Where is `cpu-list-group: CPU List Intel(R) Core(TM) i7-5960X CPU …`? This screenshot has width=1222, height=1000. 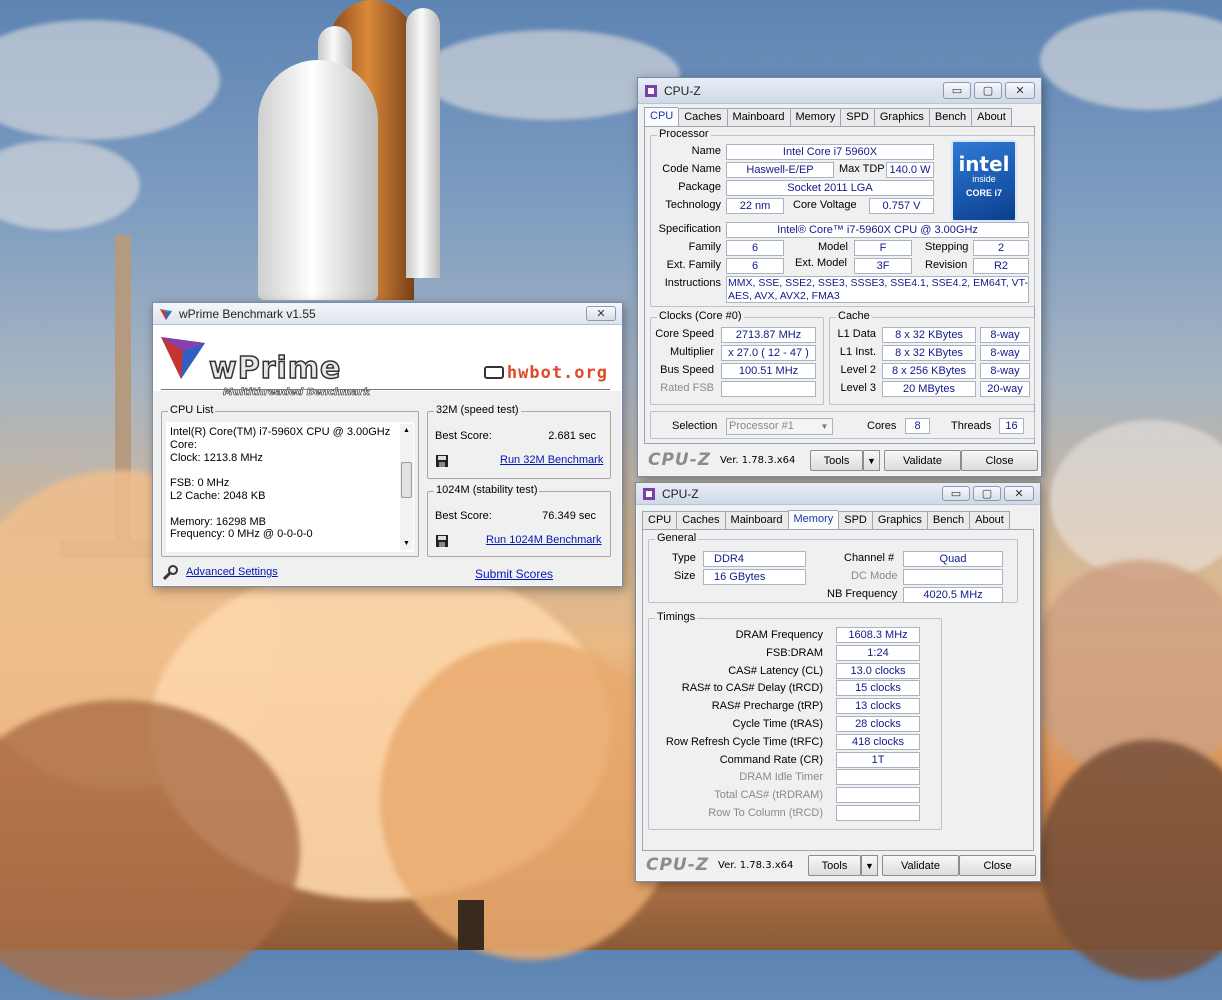
cpu-list-group: CPU List Intel(R) Core(TM) i7-5960X CPU … is located at coordinates (290, 480).